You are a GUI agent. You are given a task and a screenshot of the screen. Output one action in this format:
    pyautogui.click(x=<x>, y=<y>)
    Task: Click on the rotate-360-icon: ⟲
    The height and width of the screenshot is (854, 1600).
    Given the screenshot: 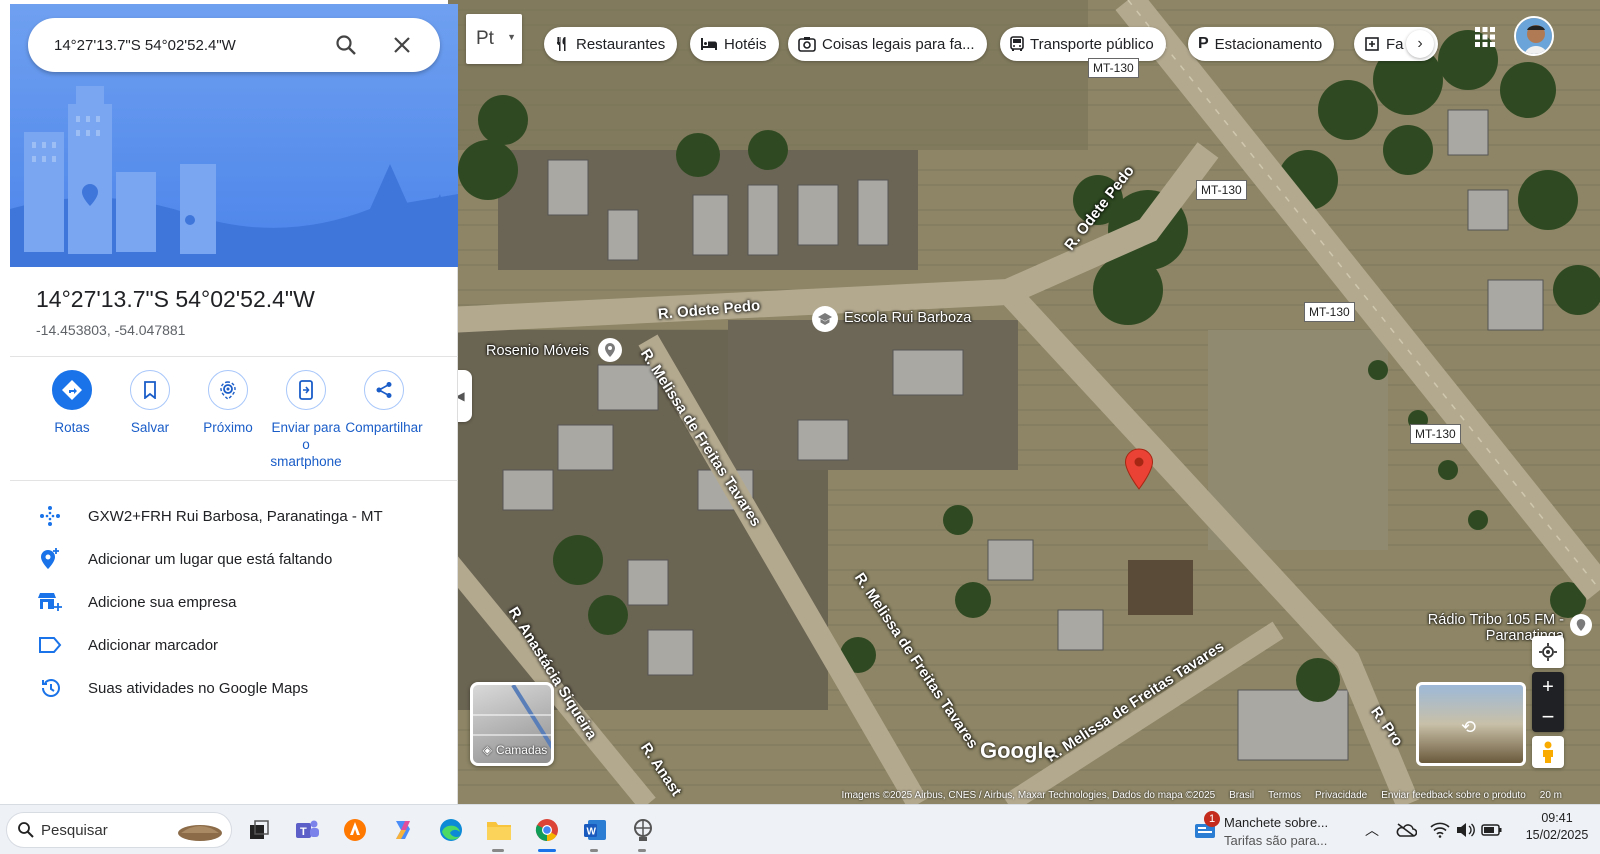 What is the action you would take?
    pyautogui.click(x=1469, y=727)
    